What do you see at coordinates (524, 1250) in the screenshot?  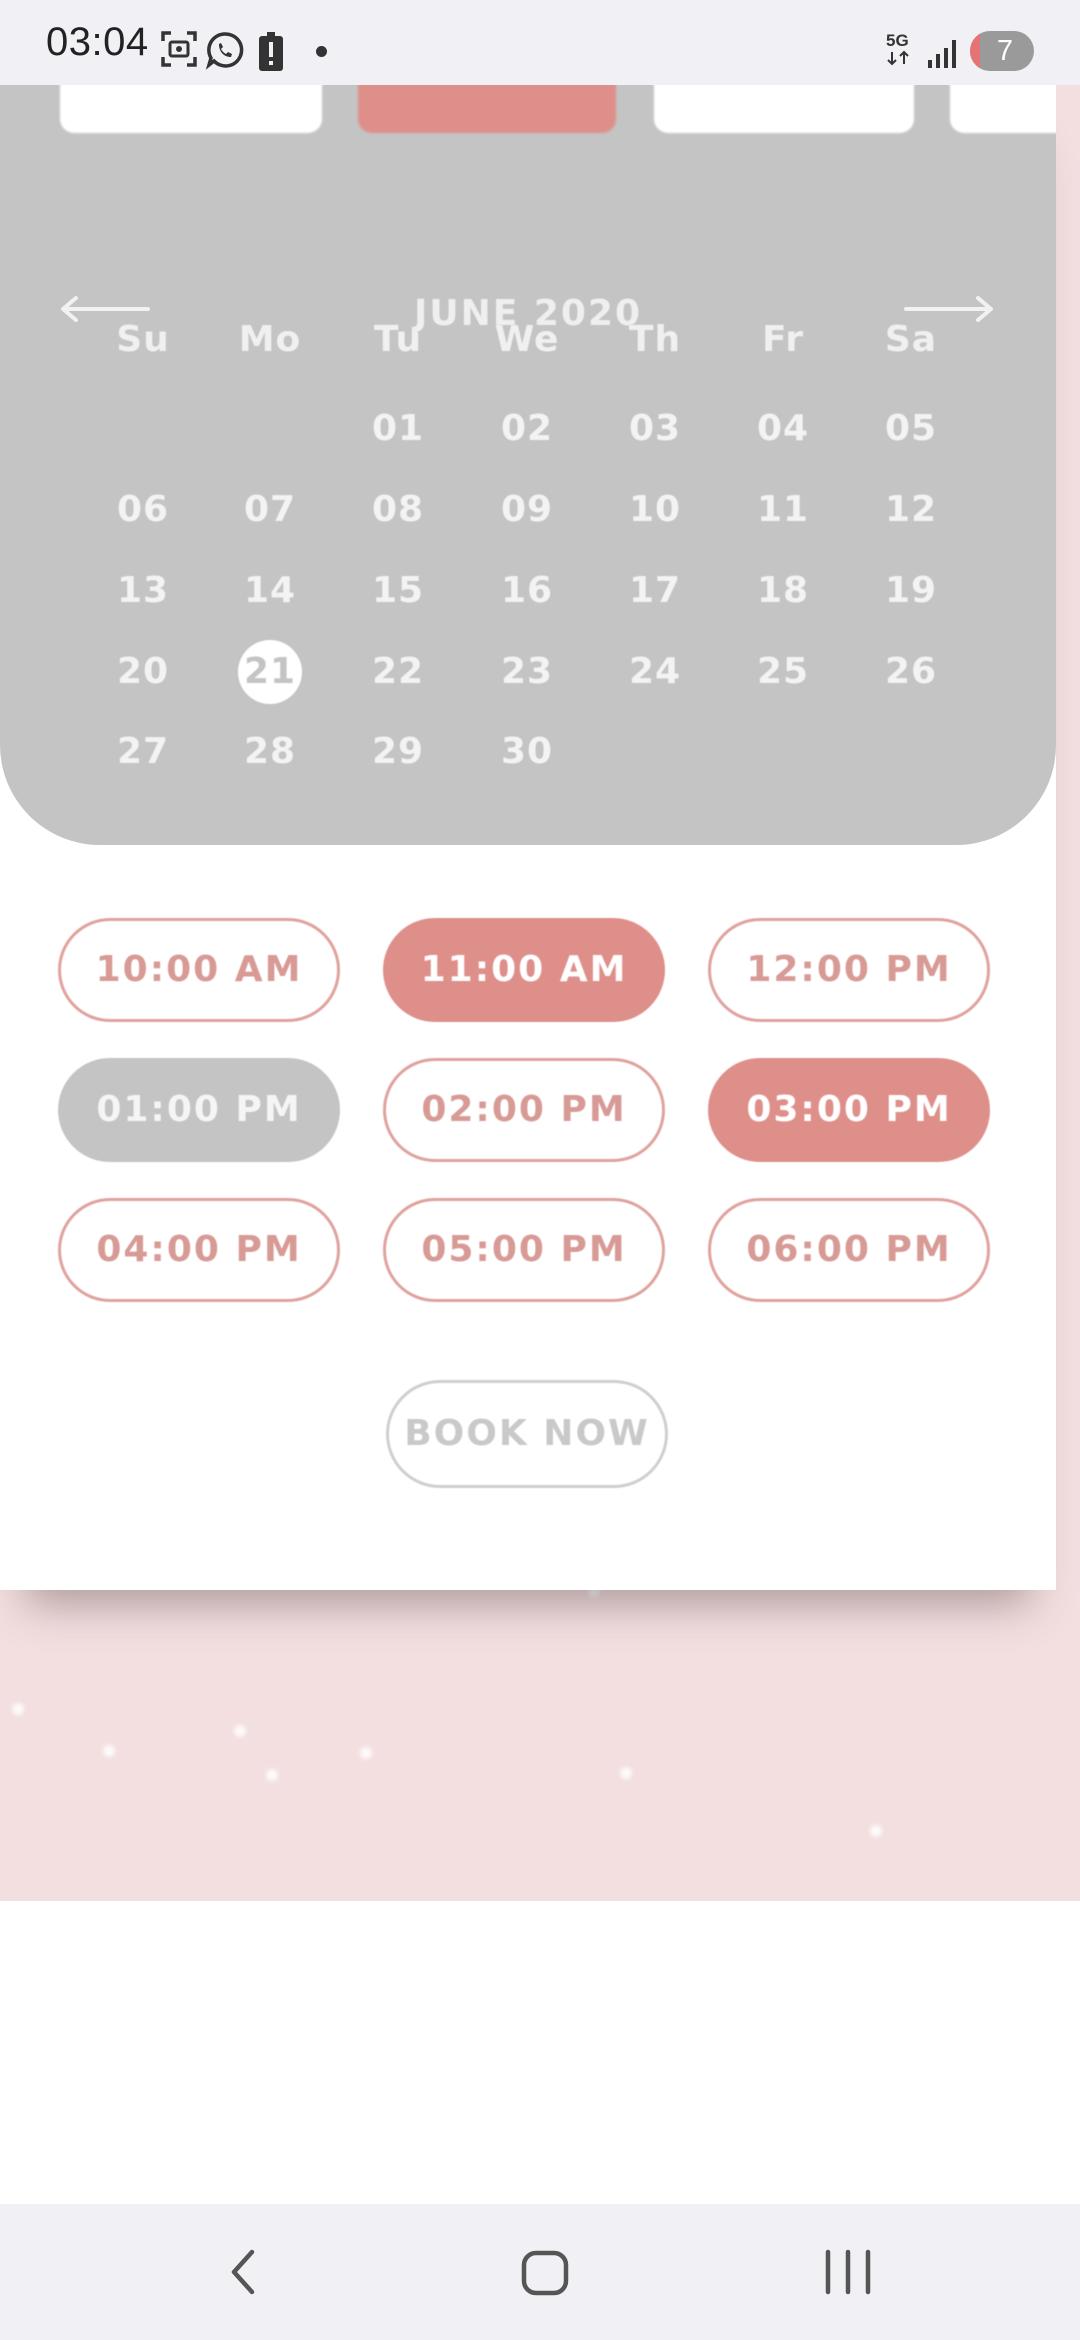 I see `time-slot-available: 05:00 PM` at bounding box center [524, 1250].